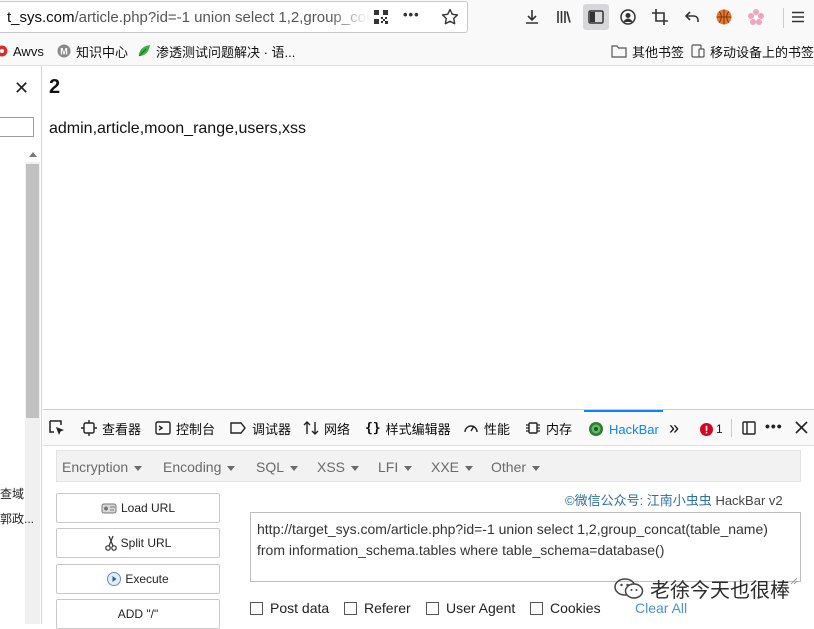 The width and height of the screenshot is (814, 629). Describe the element at coordinates (481, 608) in the screenshot. I see `checkbox-label: User Agent` at that location.